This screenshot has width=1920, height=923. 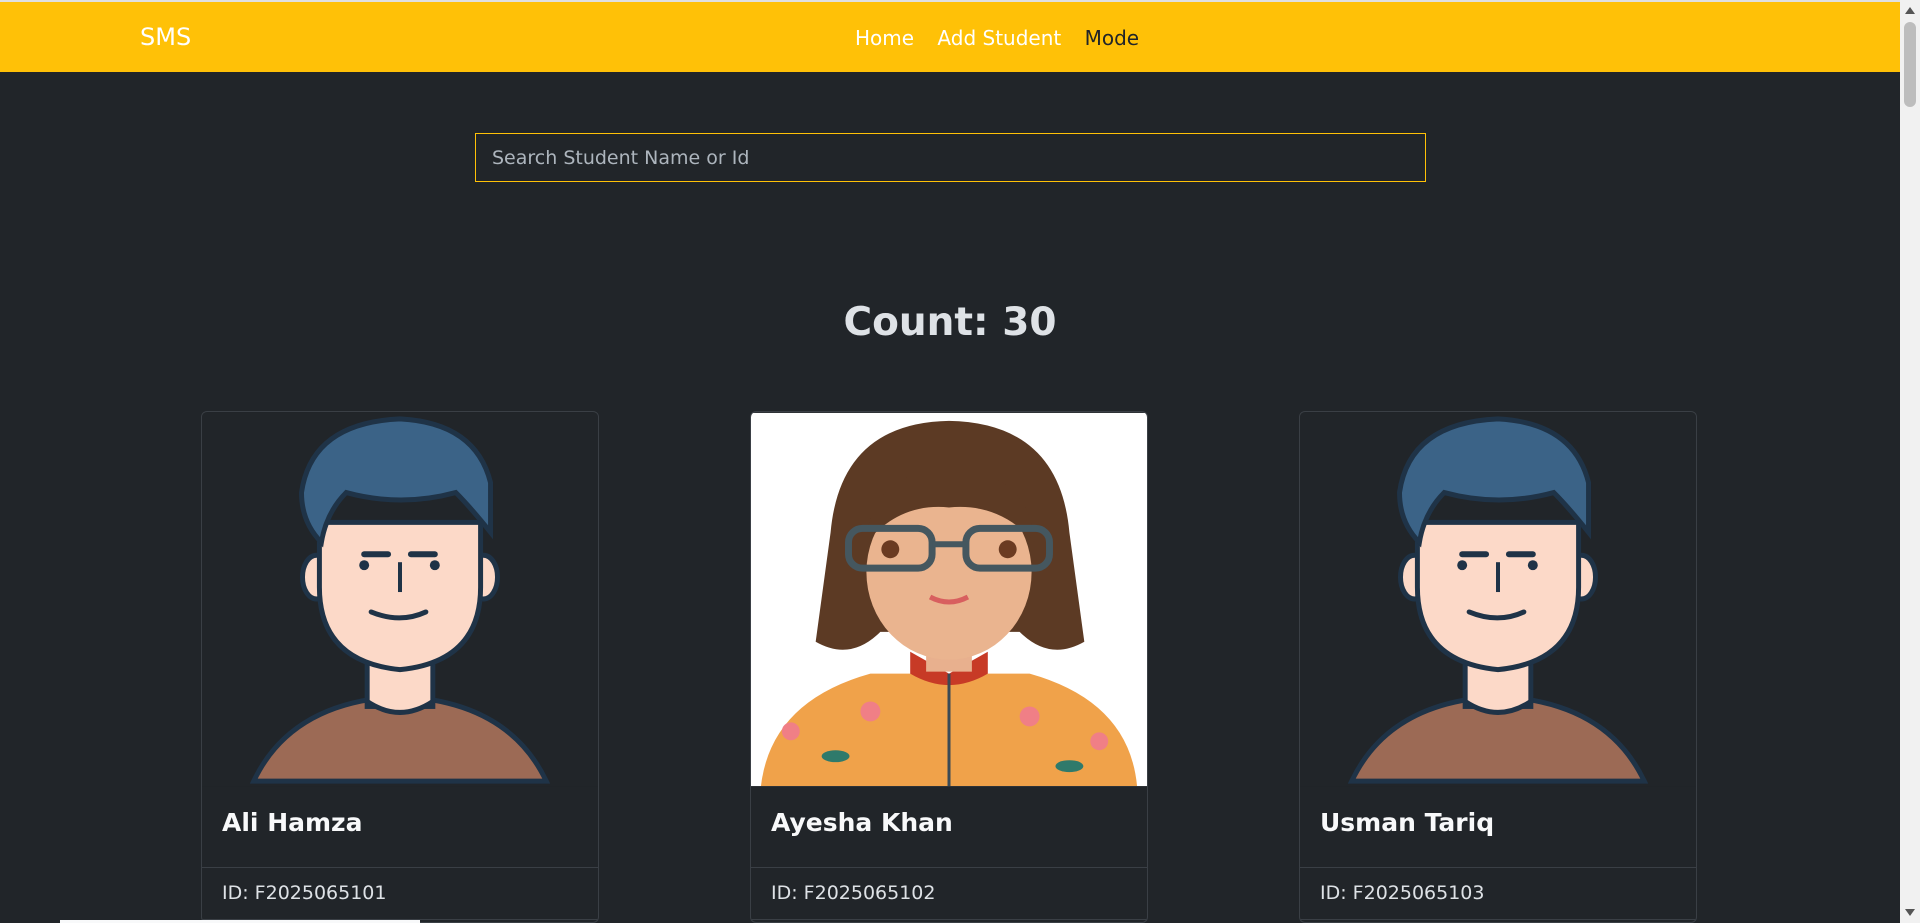 What do you see at coordinates (1910, 64) in the screenshot?
I see `scrollbar-thumb` at bounding box center [1910, 64].